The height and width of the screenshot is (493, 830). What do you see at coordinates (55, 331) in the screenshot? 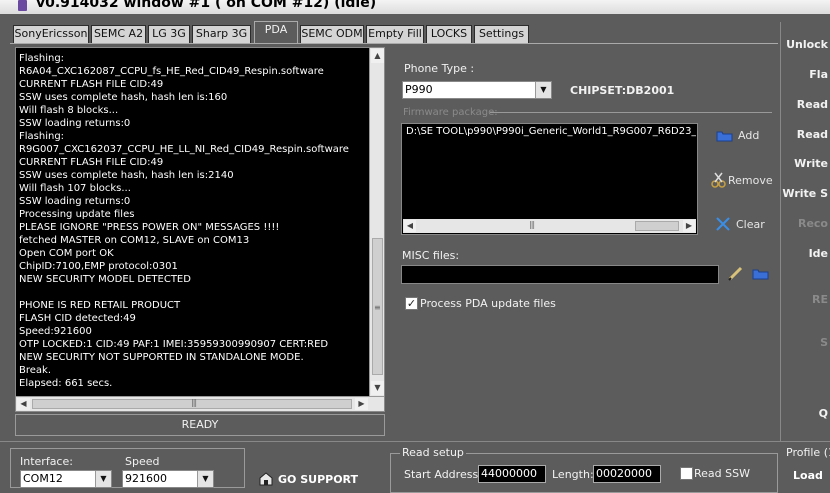
I see `log-line: Speed:921600` at bounding box center [55, 331].